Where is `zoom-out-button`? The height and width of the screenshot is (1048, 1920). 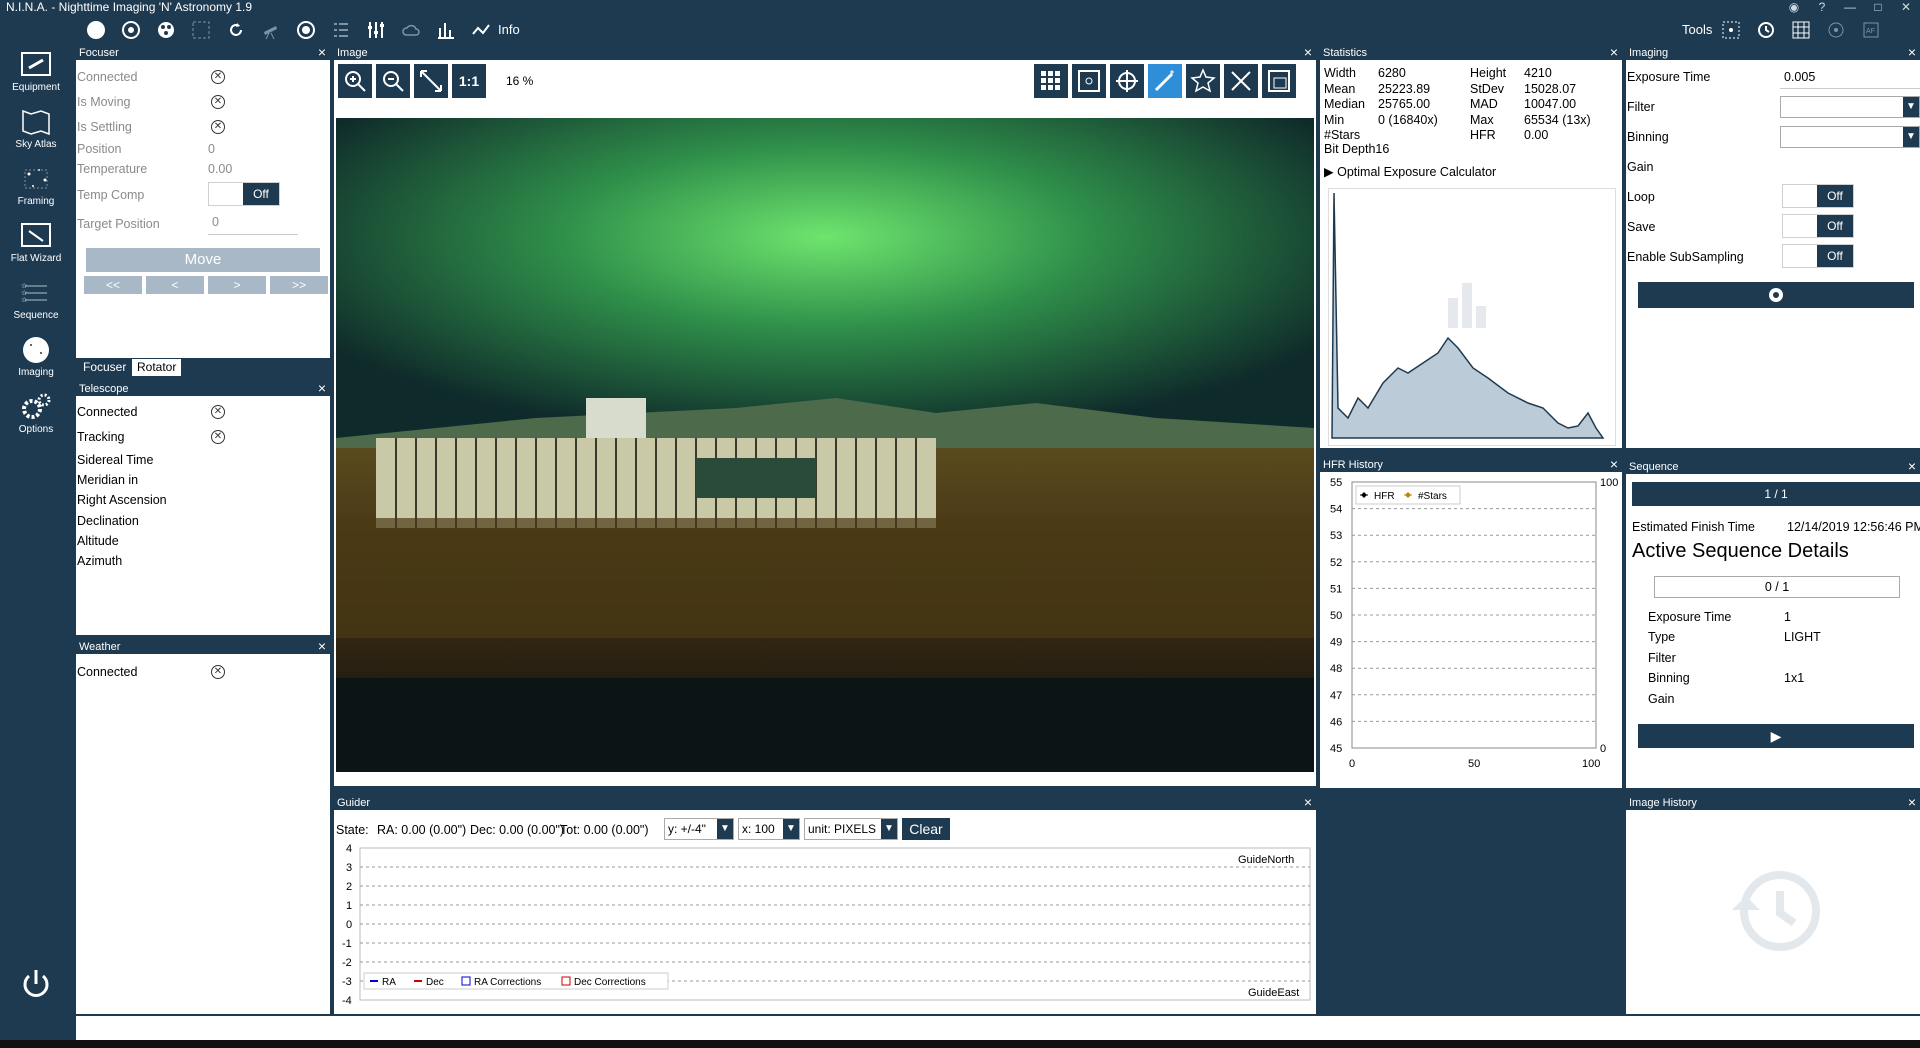 zoom-out-button is located at coordinates (393, 81).